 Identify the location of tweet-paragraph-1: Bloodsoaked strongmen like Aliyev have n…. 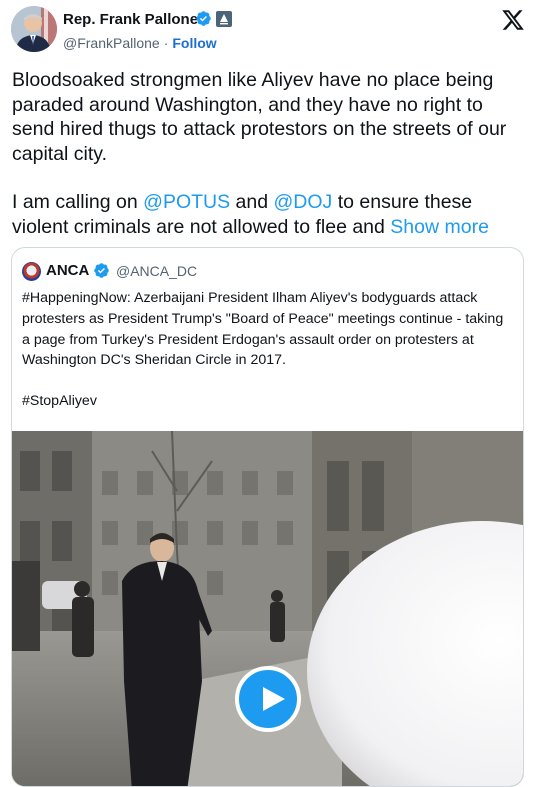
(259, 117).